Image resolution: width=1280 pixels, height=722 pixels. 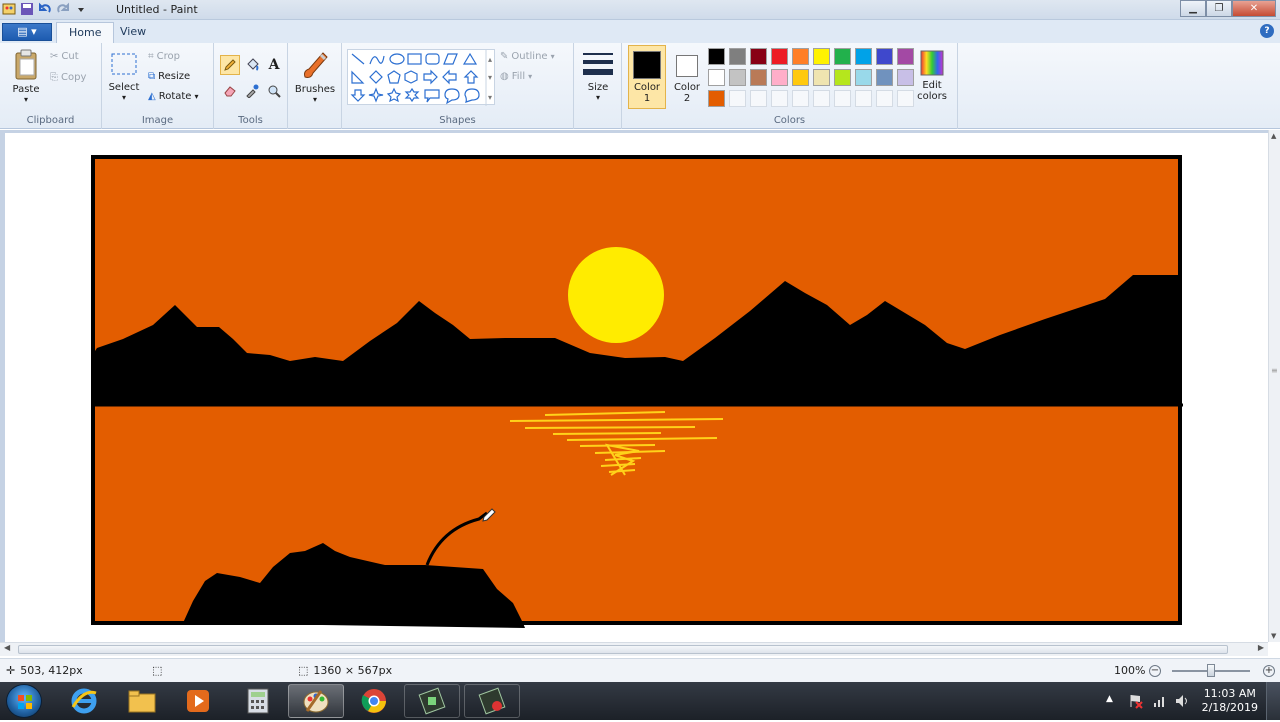 I want to click on magnifier-tool, so click(x=274, y=91).